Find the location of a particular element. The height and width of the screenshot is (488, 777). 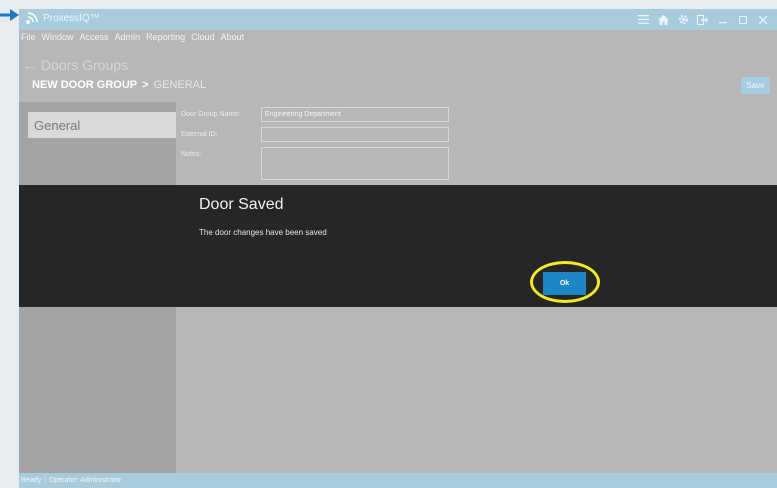

app-logo-icon is located at coordinates (32, 18).